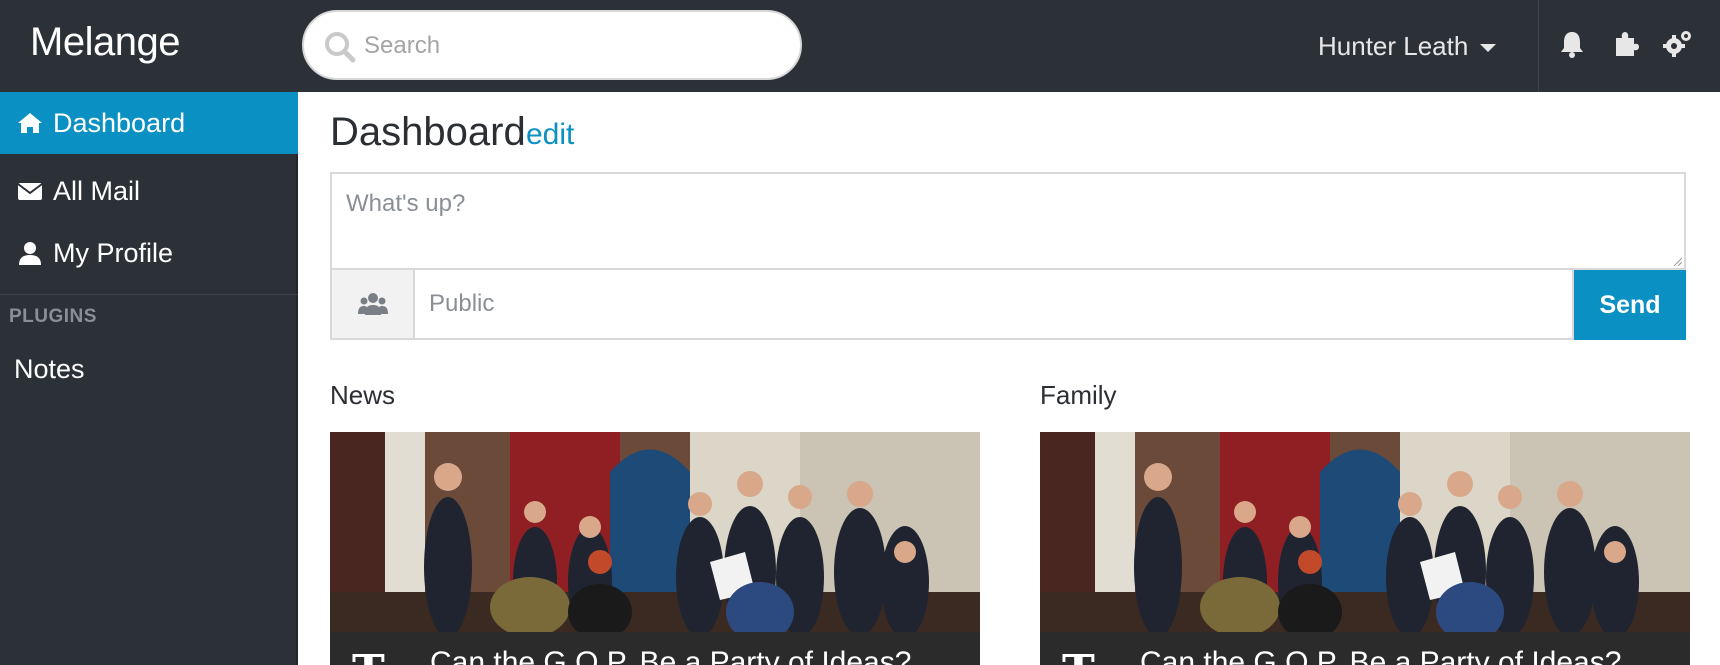  What do you see at coordinates (113, 252) in the screenshot?
I see `sidebar-item-label: My Profile` at bounding box center [113, 252].